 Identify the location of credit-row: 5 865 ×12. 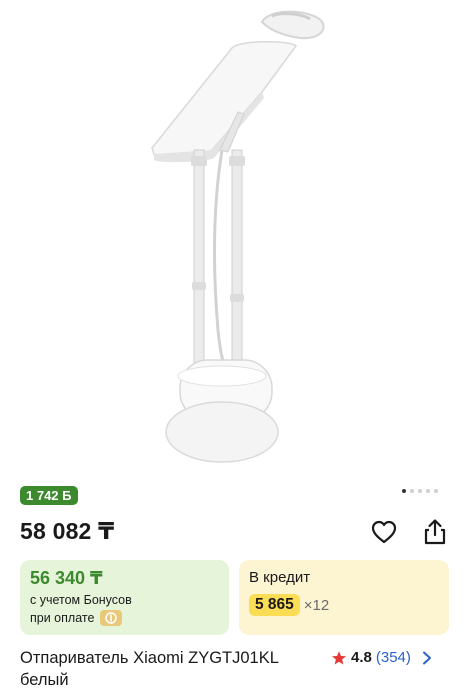
(344, 605).